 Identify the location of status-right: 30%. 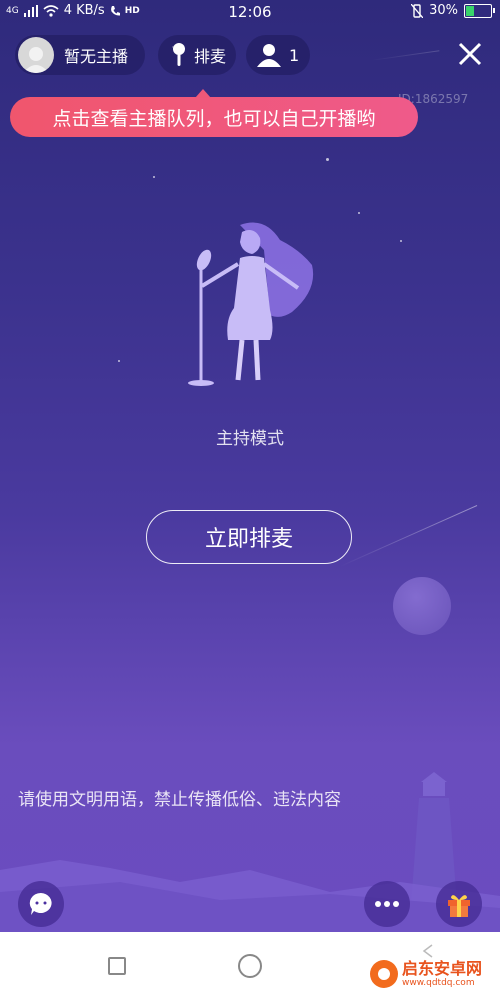
(453, 10).